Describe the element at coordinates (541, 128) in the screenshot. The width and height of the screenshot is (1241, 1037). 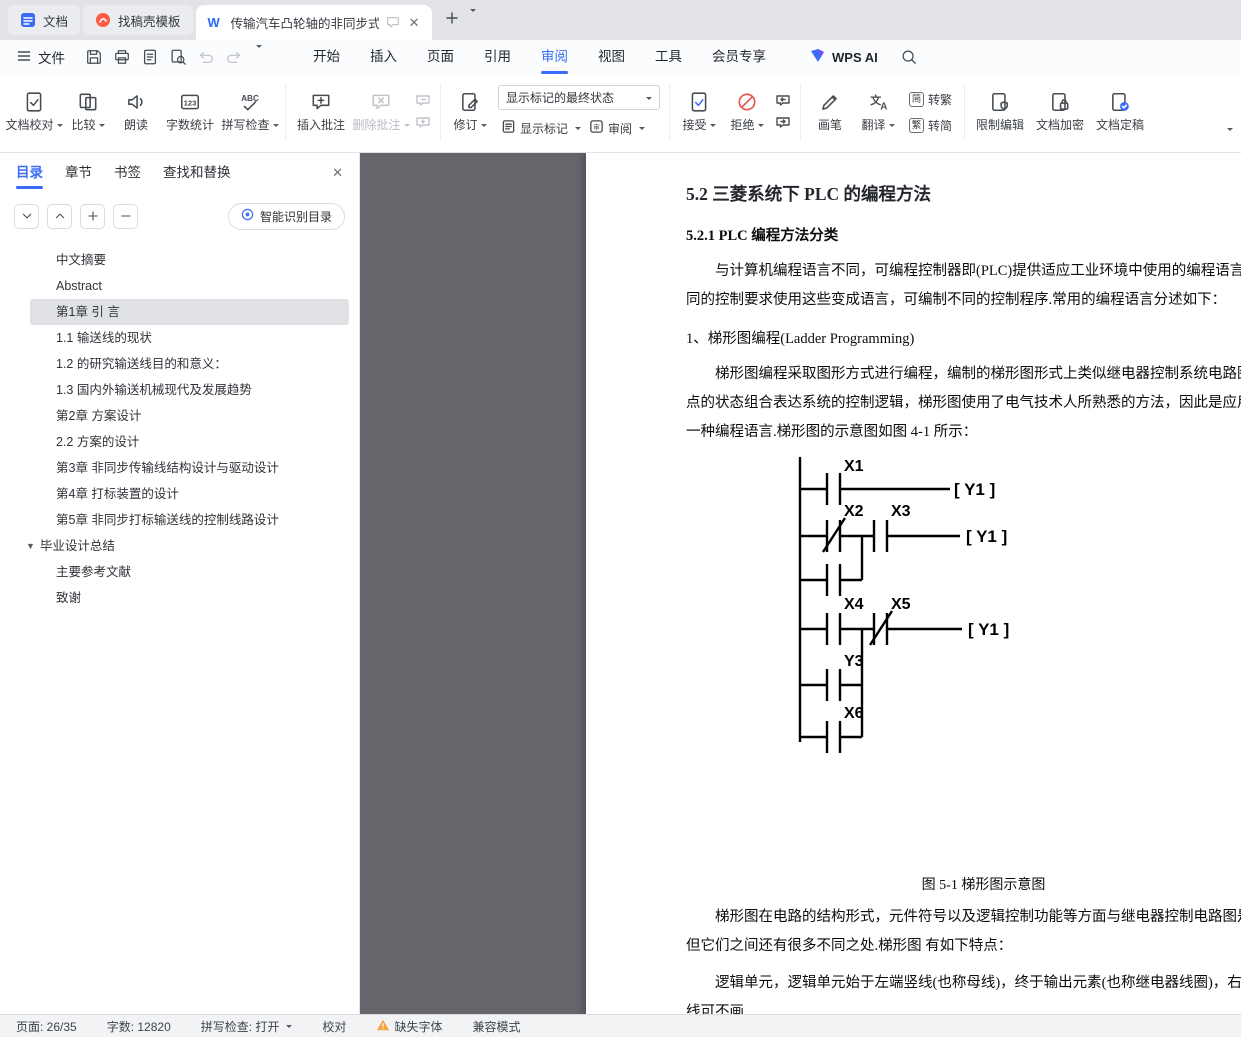
I see `show-markup-button: 显示标记` at that location.